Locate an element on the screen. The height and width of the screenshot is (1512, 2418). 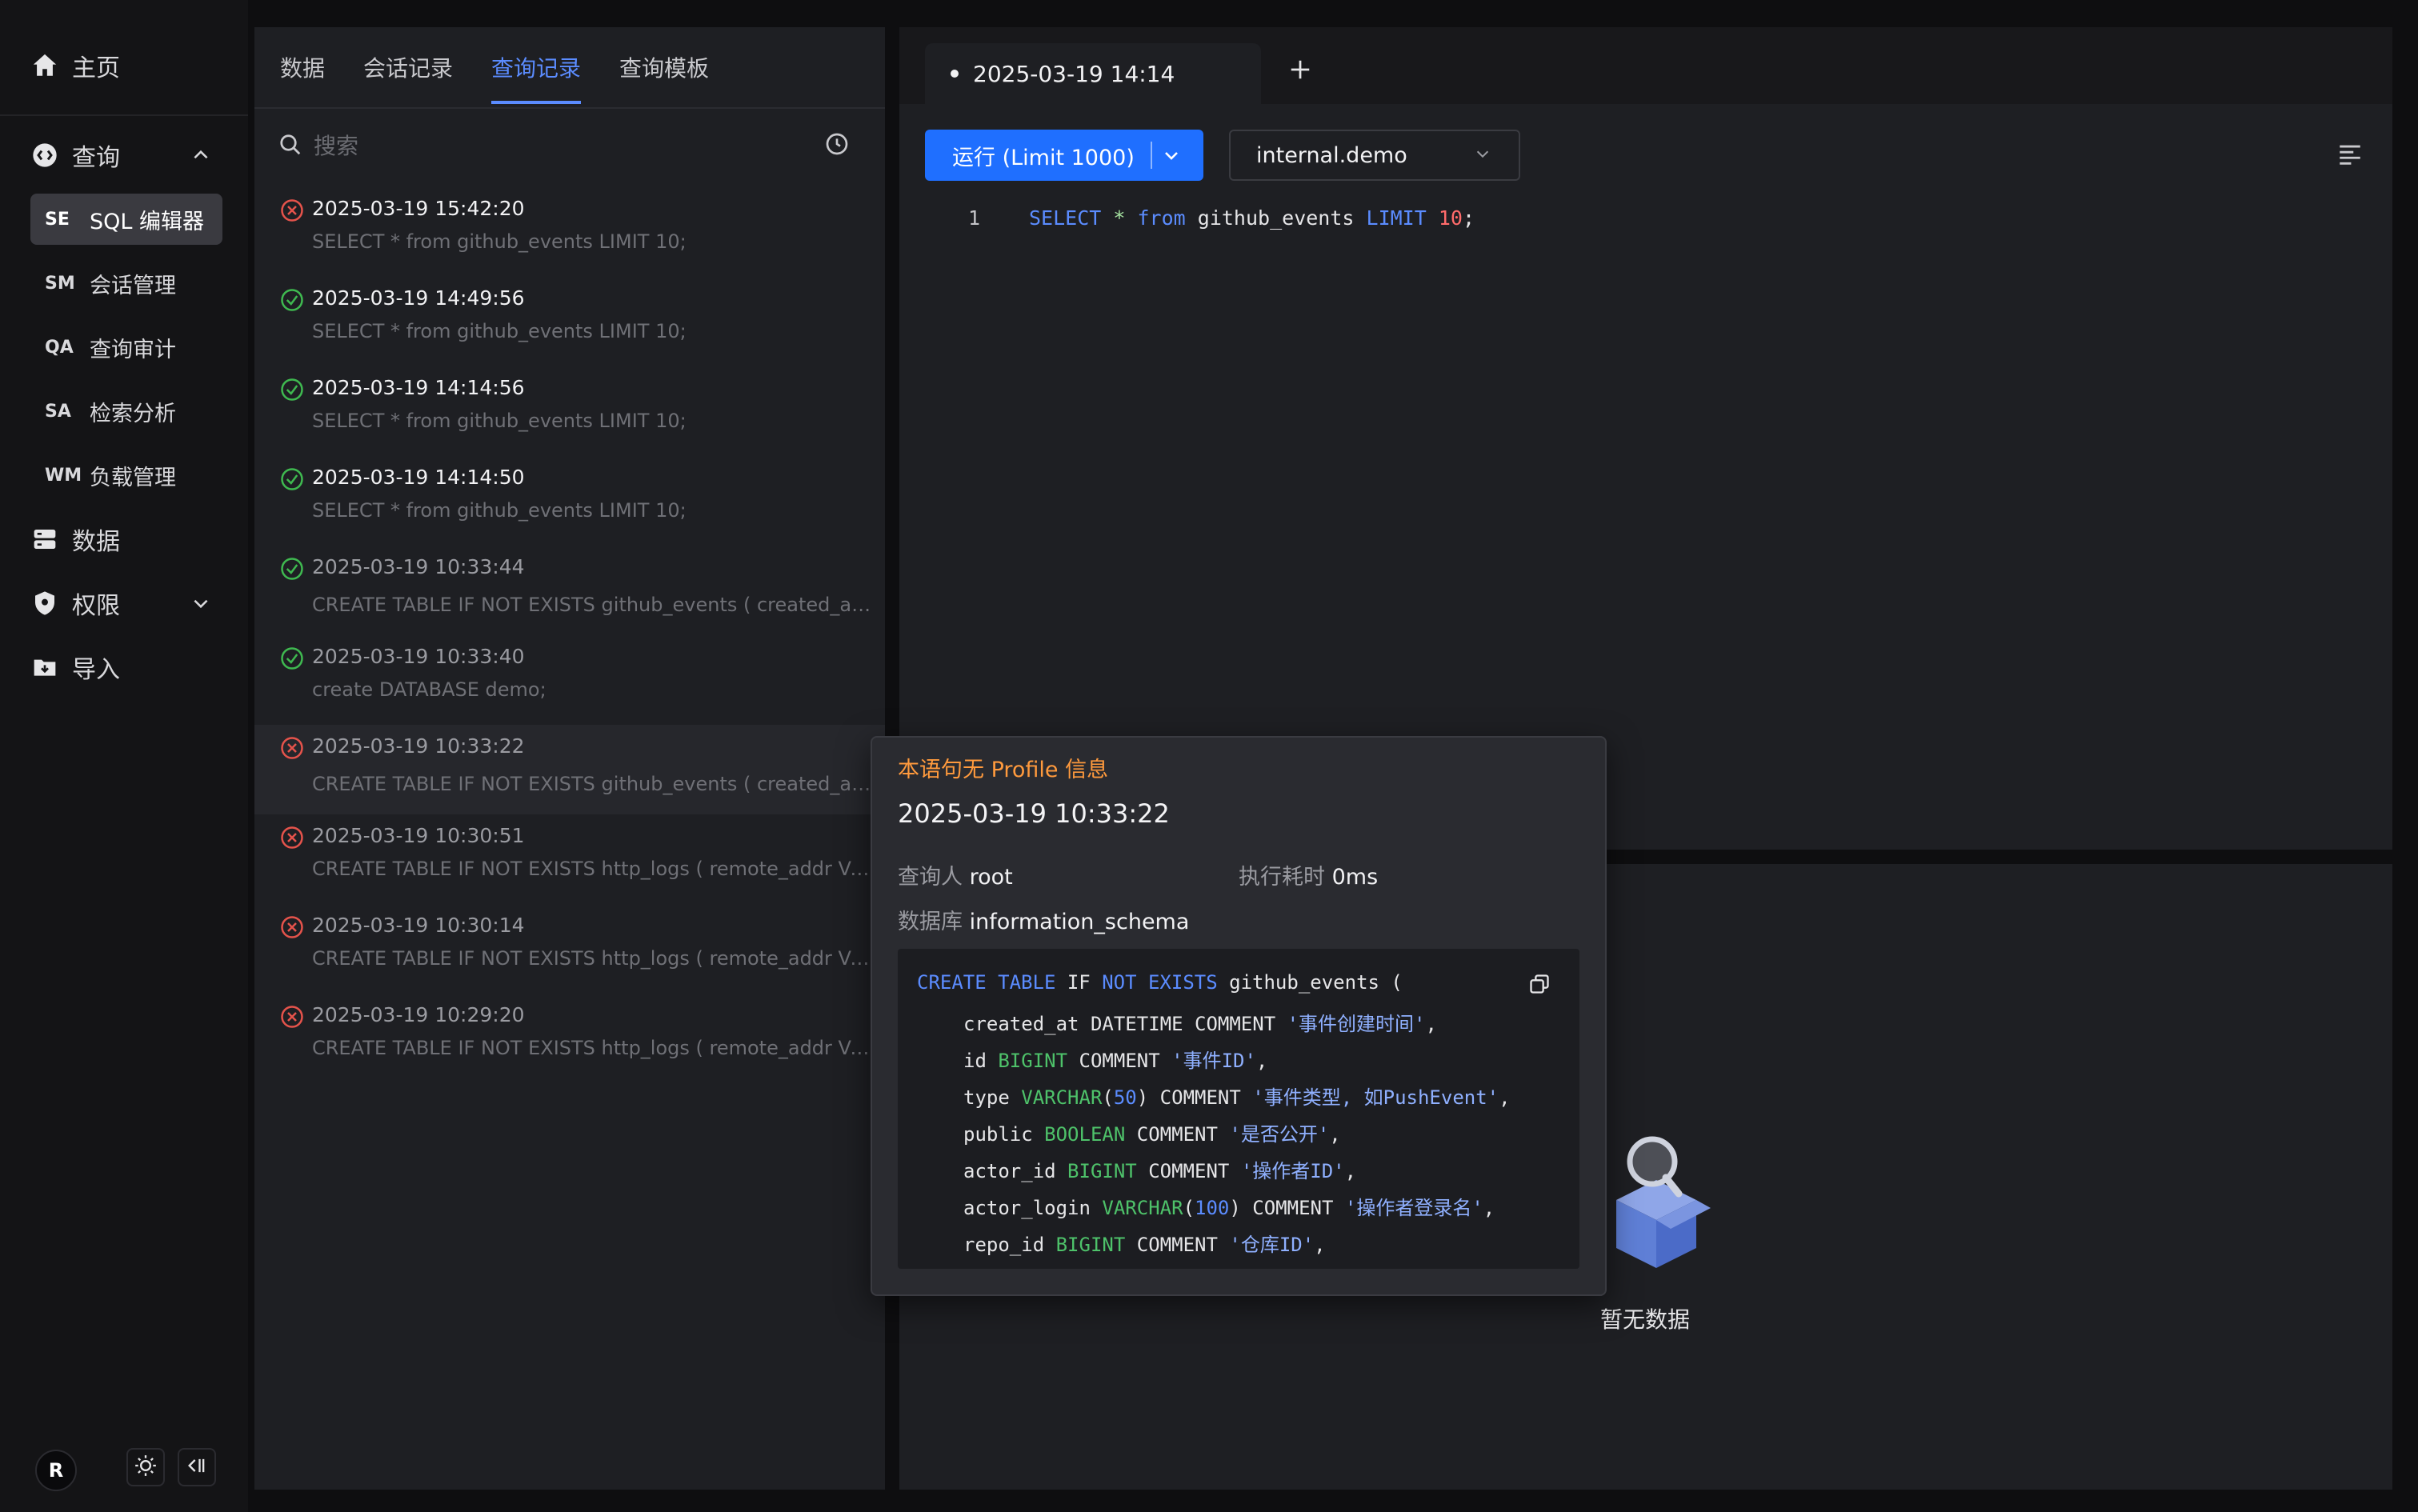
column-type: DATETIME is located at coordinates (1136, 1024).